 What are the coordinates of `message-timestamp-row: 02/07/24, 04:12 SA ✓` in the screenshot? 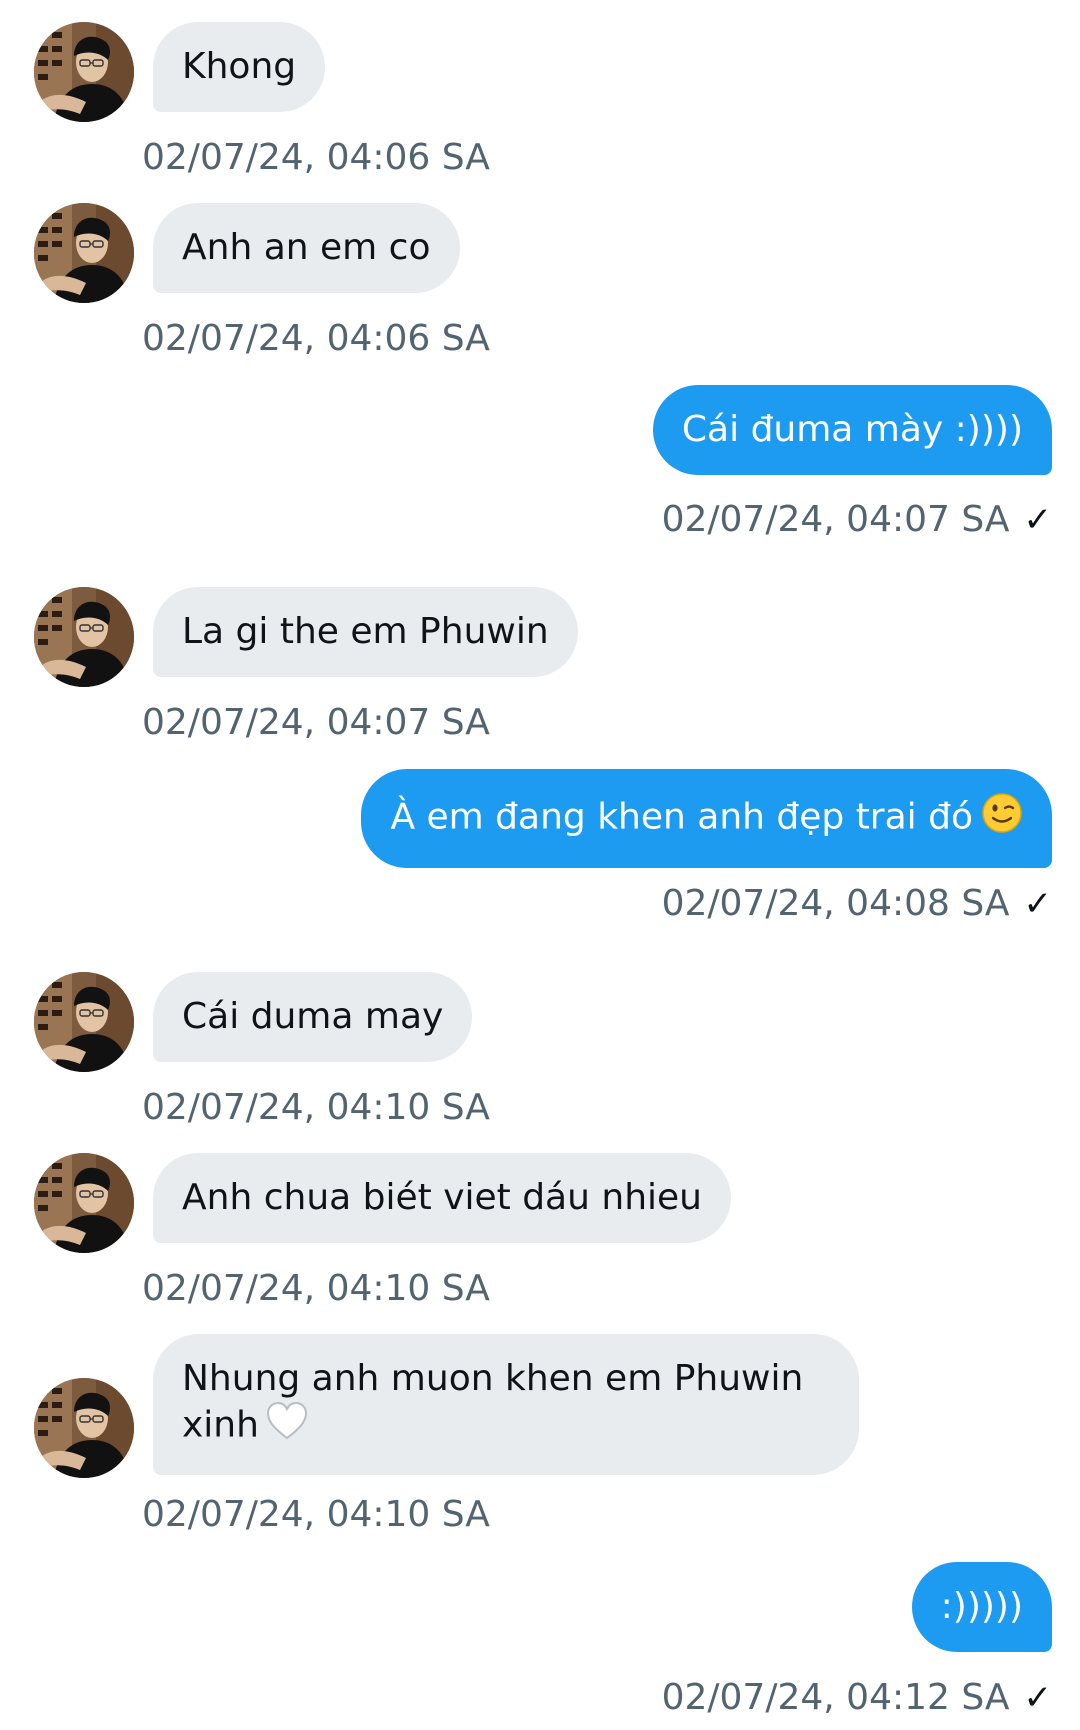 It's located at (857, 1698).